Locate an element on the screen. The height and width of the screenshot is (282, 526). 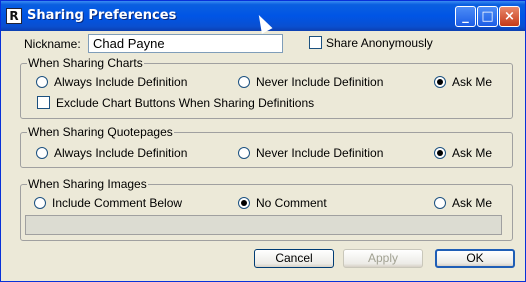
images-ask-radio is located at coordinates (440, 203).